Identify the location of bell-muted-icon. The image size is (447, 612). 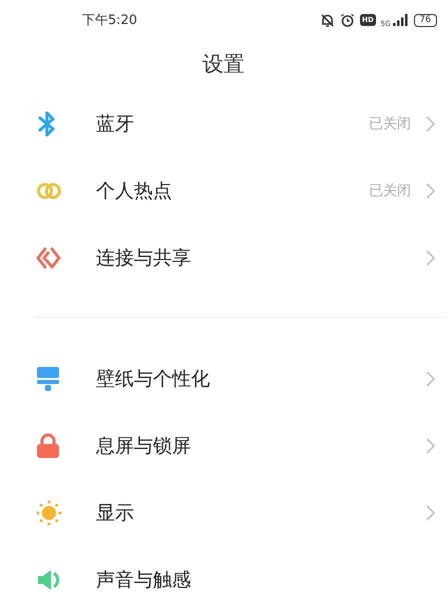
(327, 20).